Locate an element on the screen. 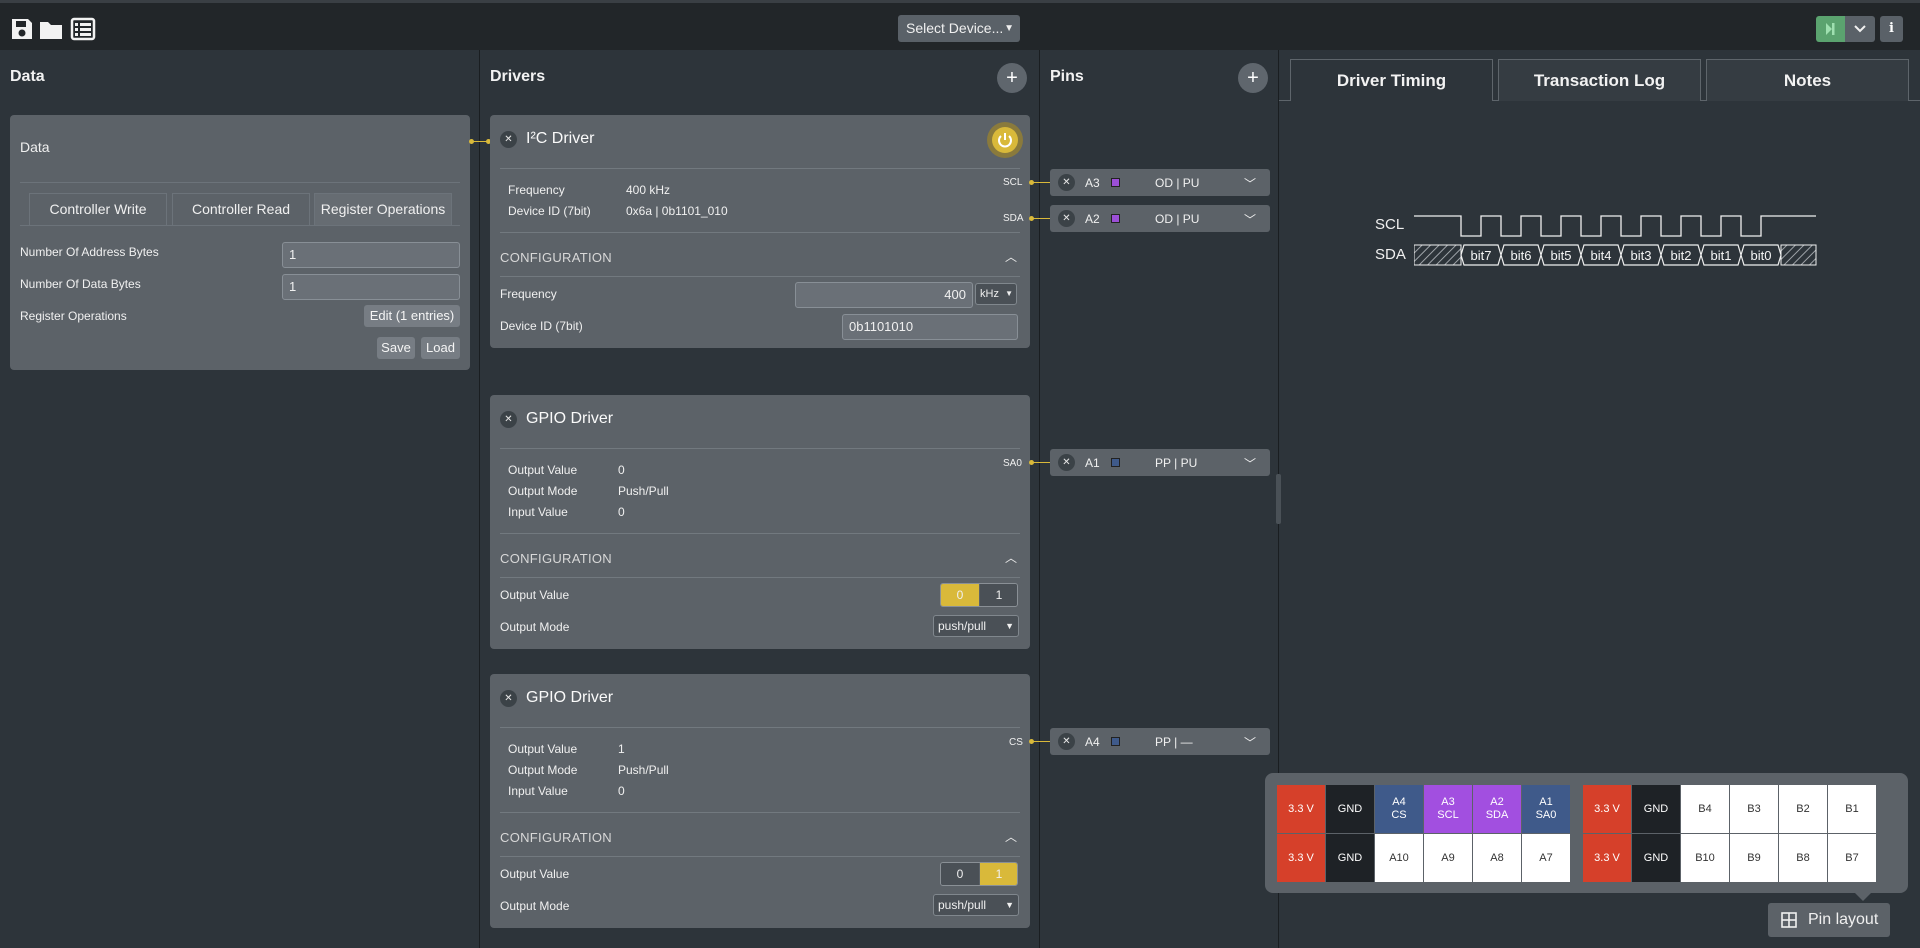 This screenshot has width=1920, height=948. save-button: Save is located at coordinates (396, 348).